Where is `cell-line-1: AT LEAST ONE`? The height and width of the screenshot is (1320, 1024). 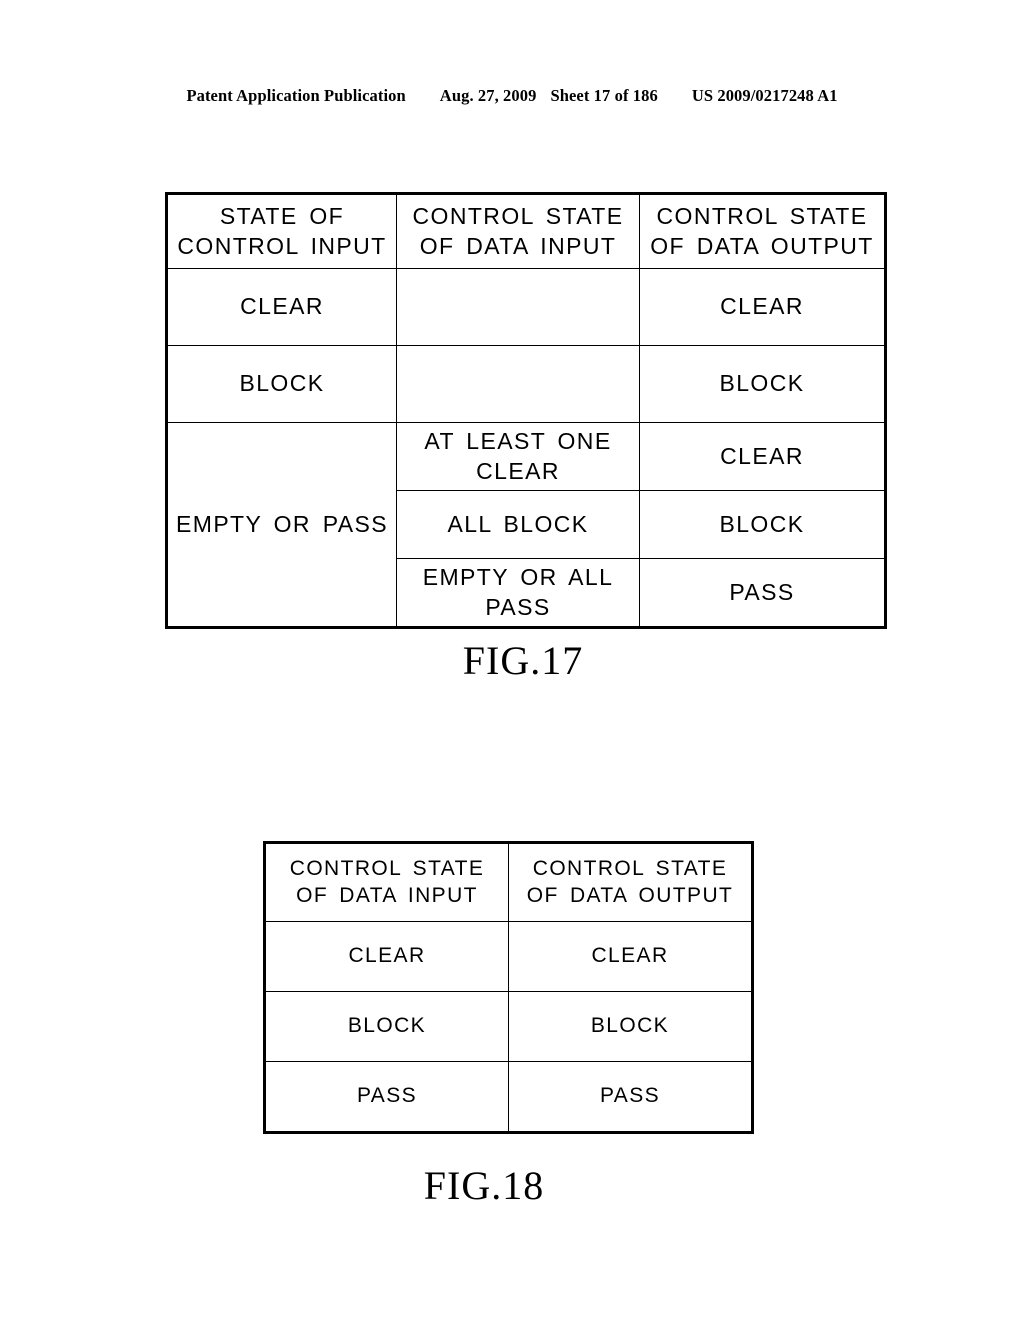 cell-line-1: AT LEAST ONE is located at coordinates (518, 441).